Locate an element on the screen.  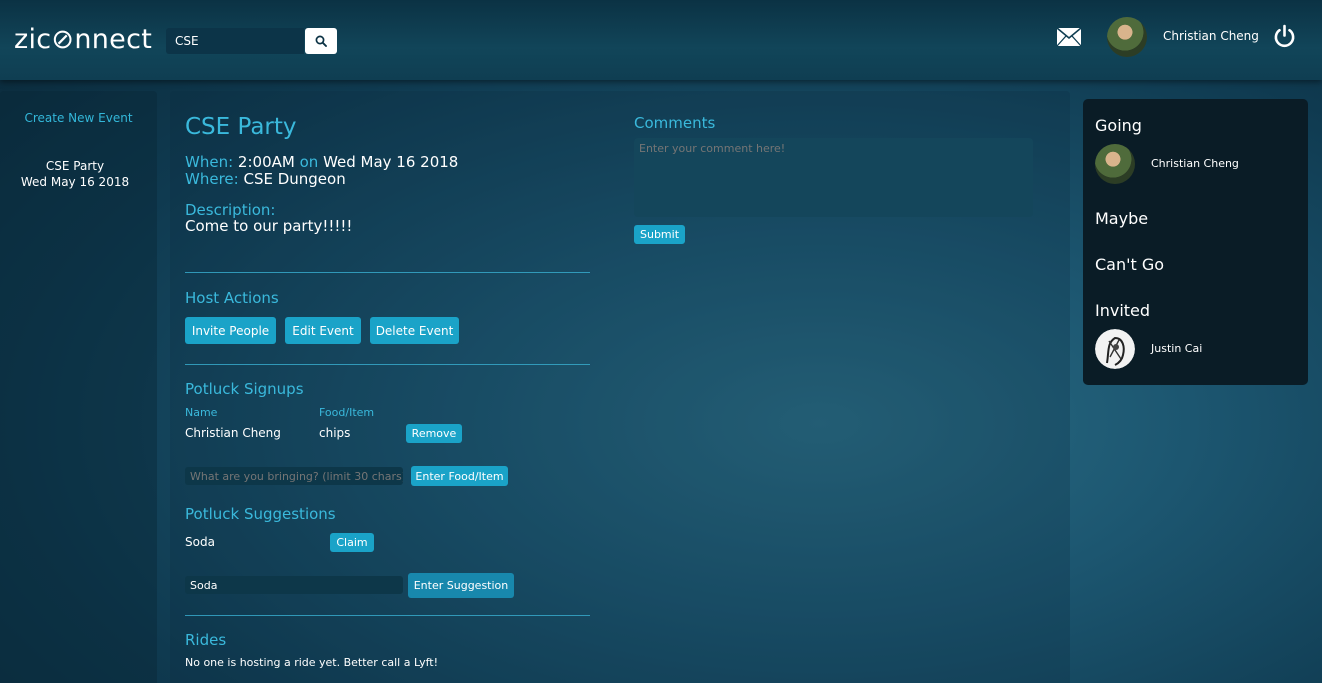
invited-heading: Invited is located at coordinates (1123, 310).